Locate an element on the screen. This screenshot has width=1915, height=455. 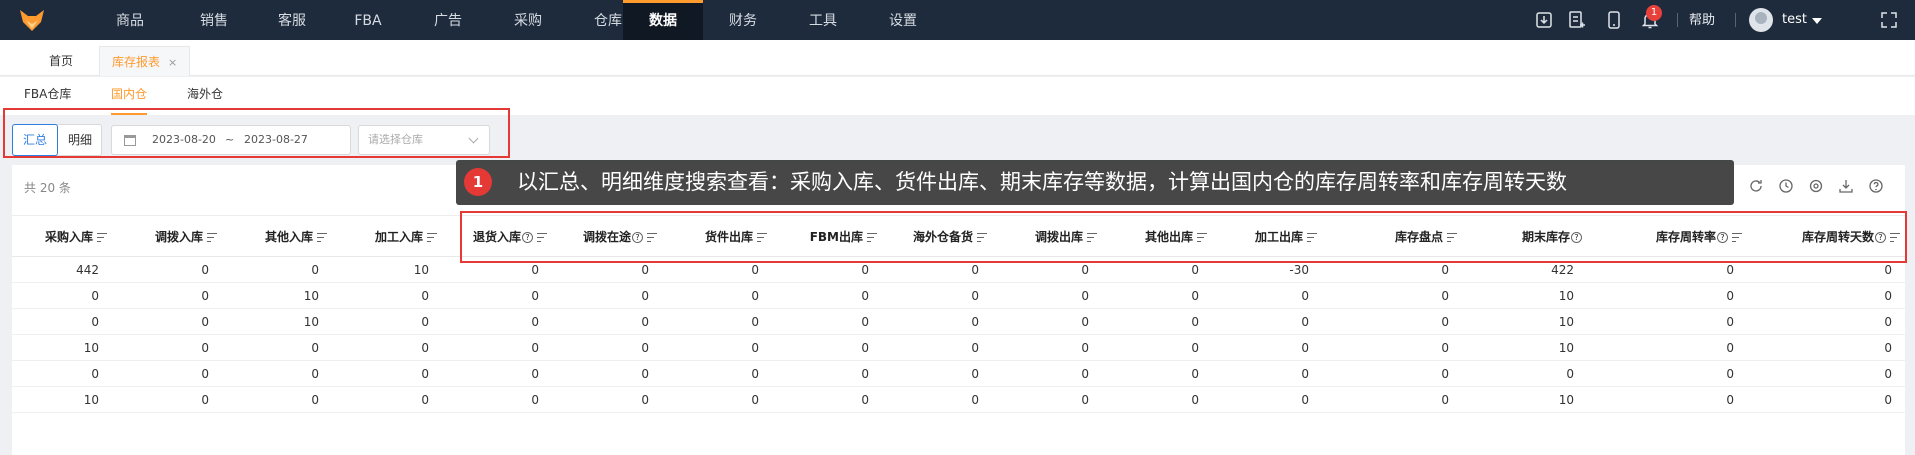
column-header: 调拨入库 is located at coordinates (162, 237).